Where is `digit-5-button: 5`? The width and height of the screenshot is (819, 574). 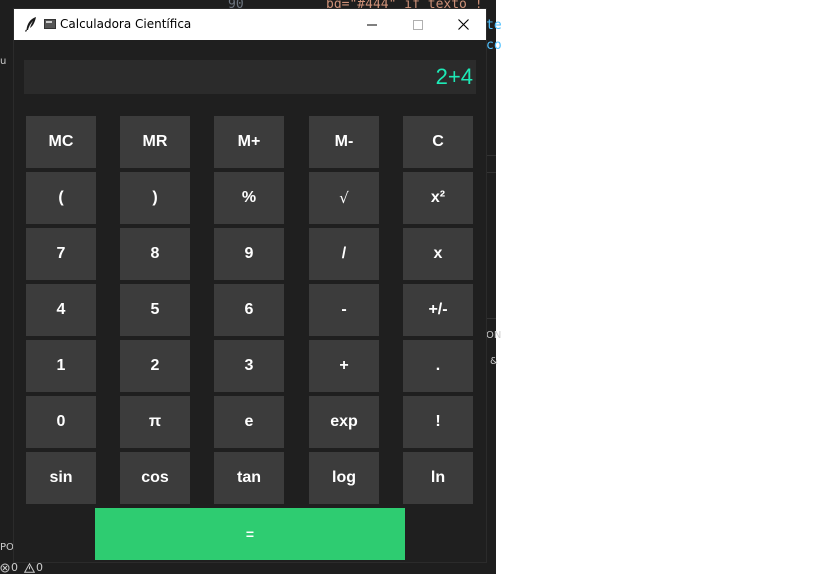 digit-5-button: 5 is located at coordinates (155, 310).